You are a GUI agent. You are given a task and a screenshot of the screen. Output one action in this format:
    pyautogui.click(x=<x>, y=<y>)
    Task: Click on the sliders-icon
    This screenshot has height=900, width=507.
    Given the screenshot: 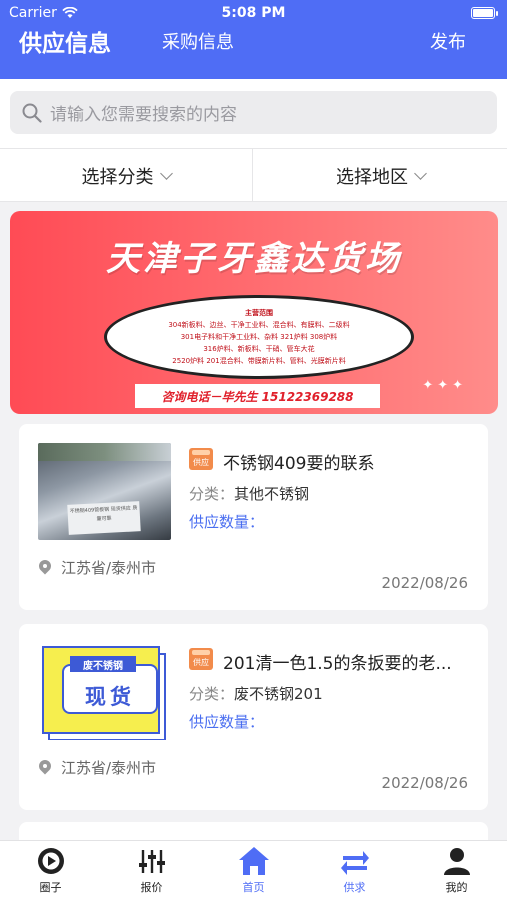 What is the action you would take?
    pyautogui.click(x=151, y=861)
    